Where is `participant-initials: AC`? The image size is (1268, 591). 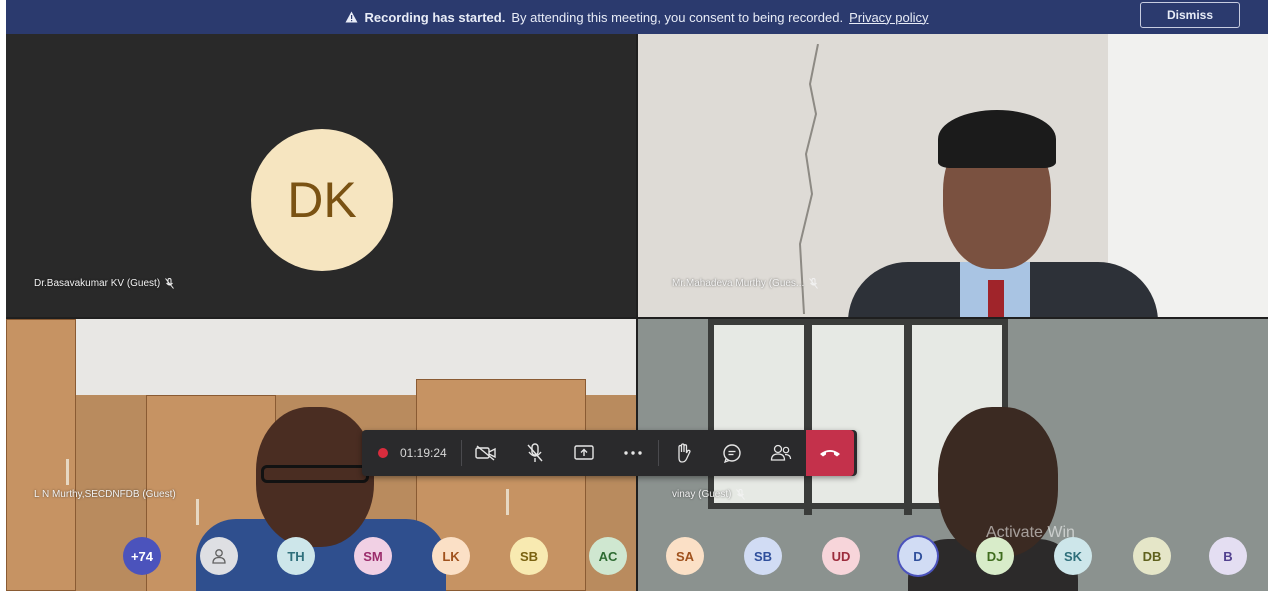 participant-initials: AC is located at coordinates (608, 556).